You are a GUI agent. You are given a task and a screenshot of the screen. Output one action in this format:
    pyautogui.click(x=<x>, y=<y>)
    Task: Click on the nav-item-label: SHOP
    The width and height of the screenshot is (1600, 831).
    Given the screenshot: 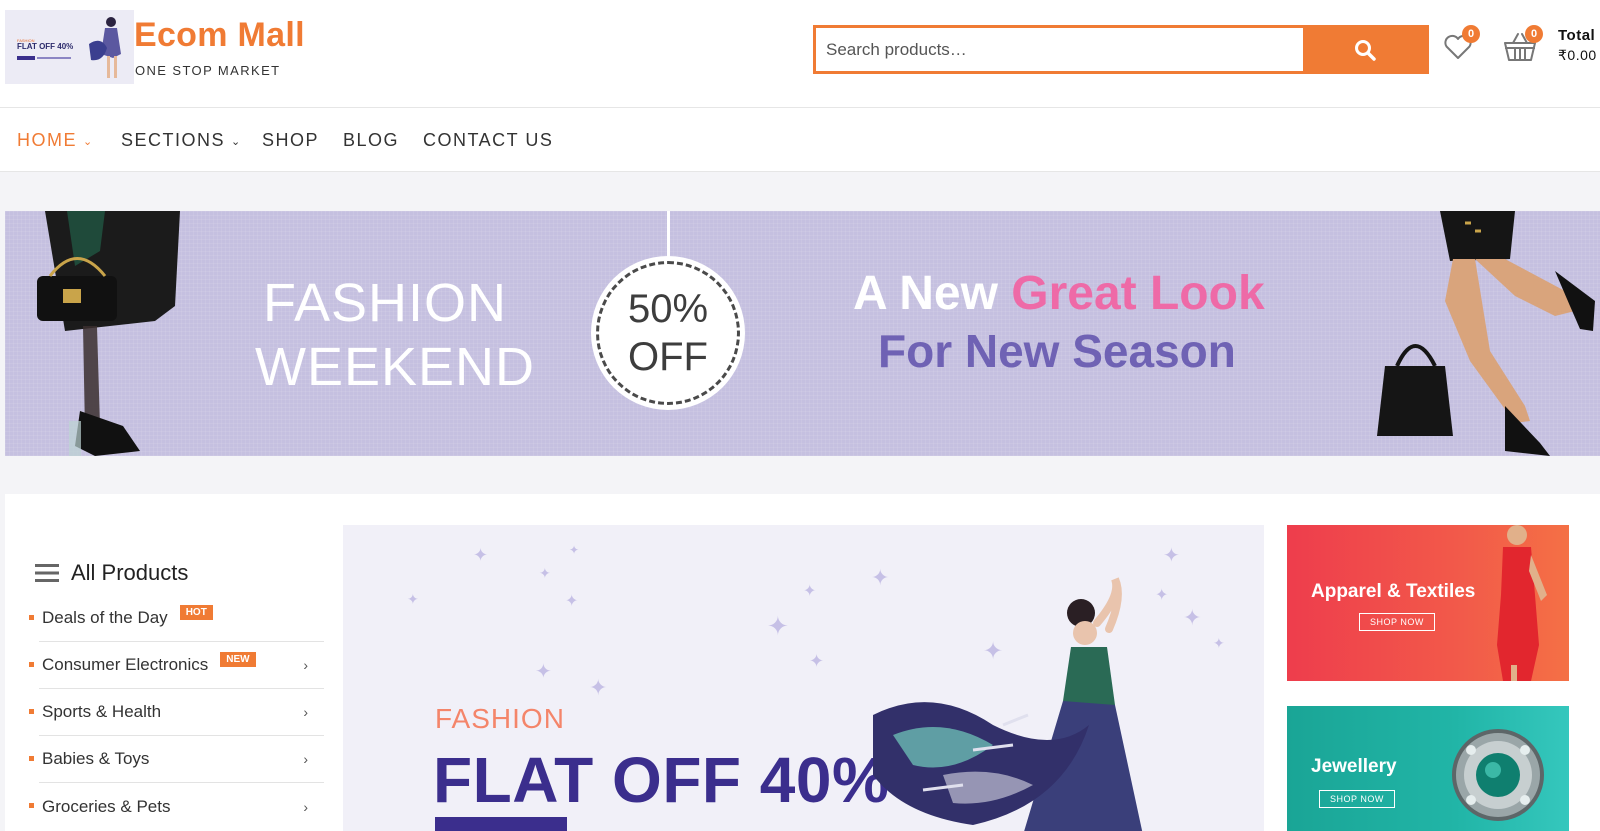 What is the action you would take?
    pyautogui.click(x=291, y=140)
    